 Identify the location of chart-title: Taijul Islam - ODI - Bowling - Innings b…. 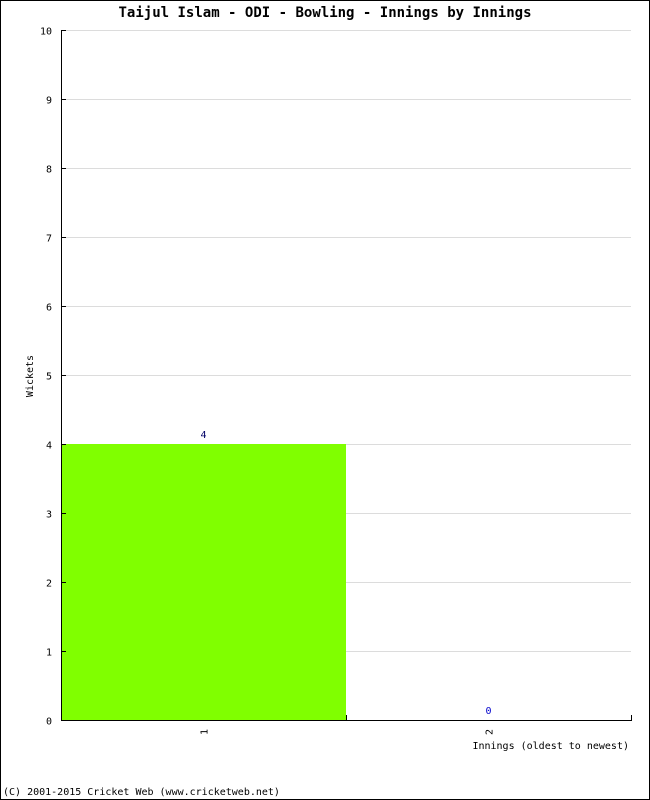
(324, 13).